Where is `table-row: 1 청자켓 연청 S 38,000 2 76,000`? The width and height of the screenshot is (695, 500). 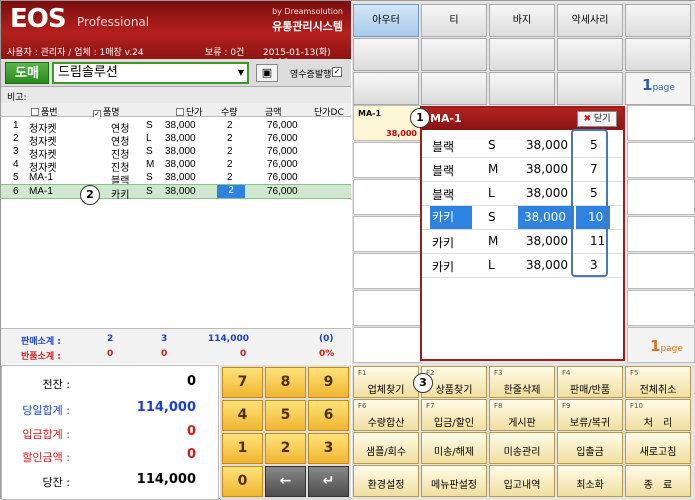
table-row: 1 청자켓 연청 S 38,000 2 76,000 is located at coordinates (176, 127).